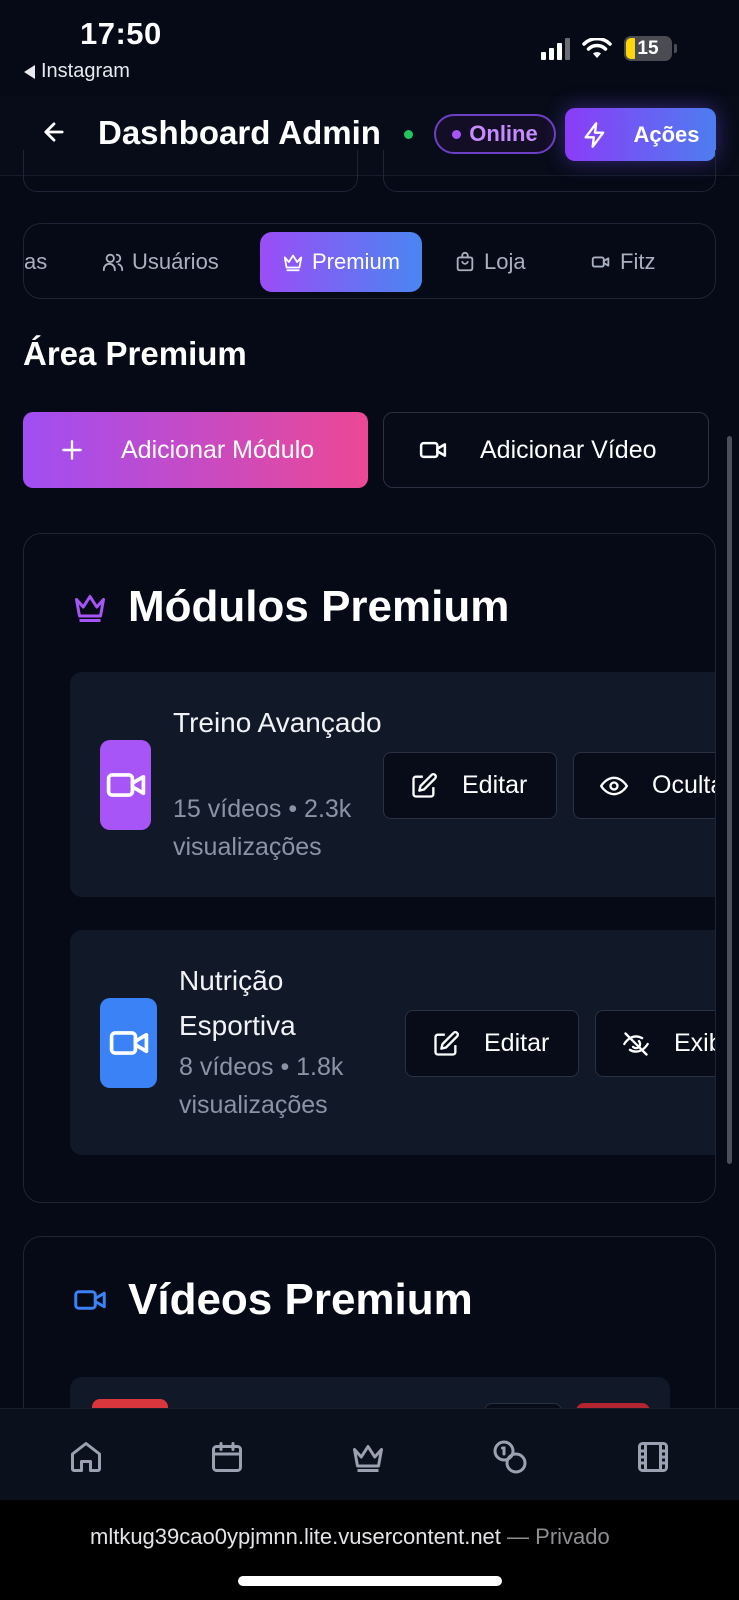  I want to click on online-status-label: Online, so click(503, 133).